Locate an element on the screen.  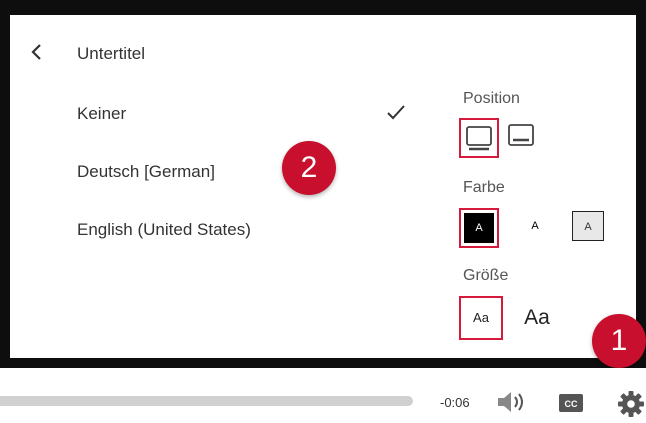
back-arrow-icon is located at coordinates (37, 52).